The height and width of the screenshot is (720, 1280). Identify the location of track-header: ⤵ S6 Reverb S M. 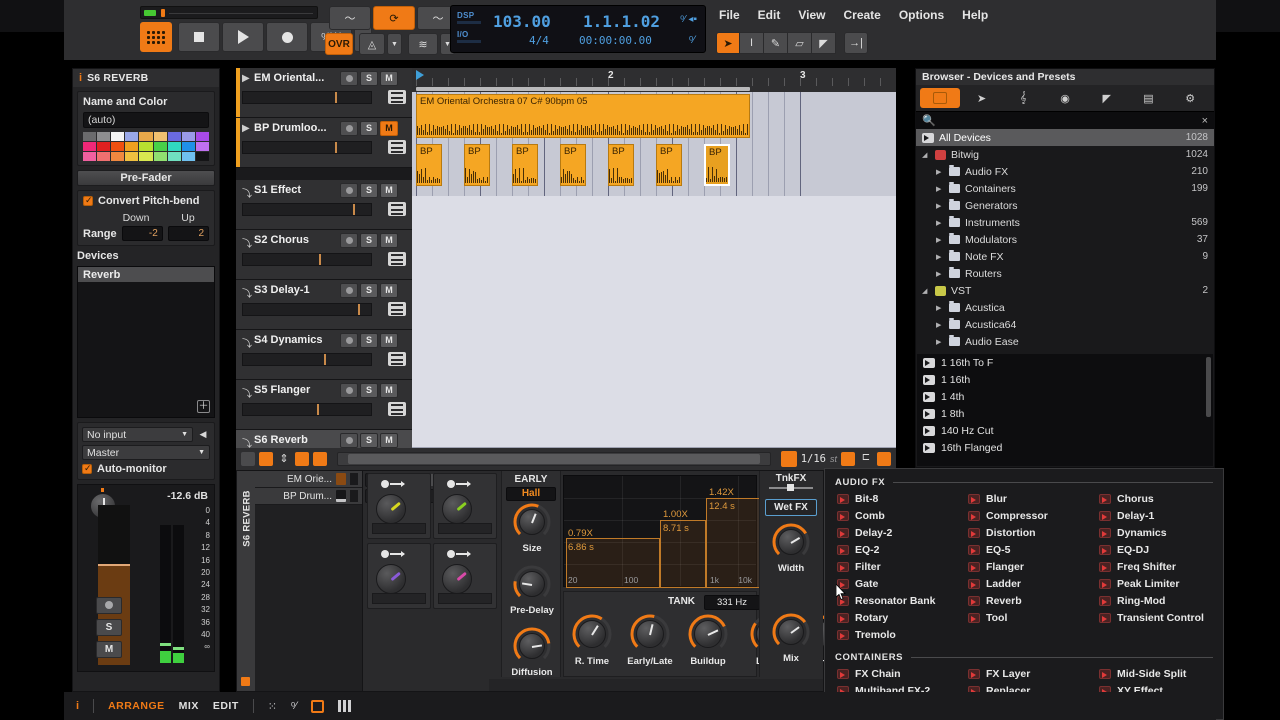
(324, 439).